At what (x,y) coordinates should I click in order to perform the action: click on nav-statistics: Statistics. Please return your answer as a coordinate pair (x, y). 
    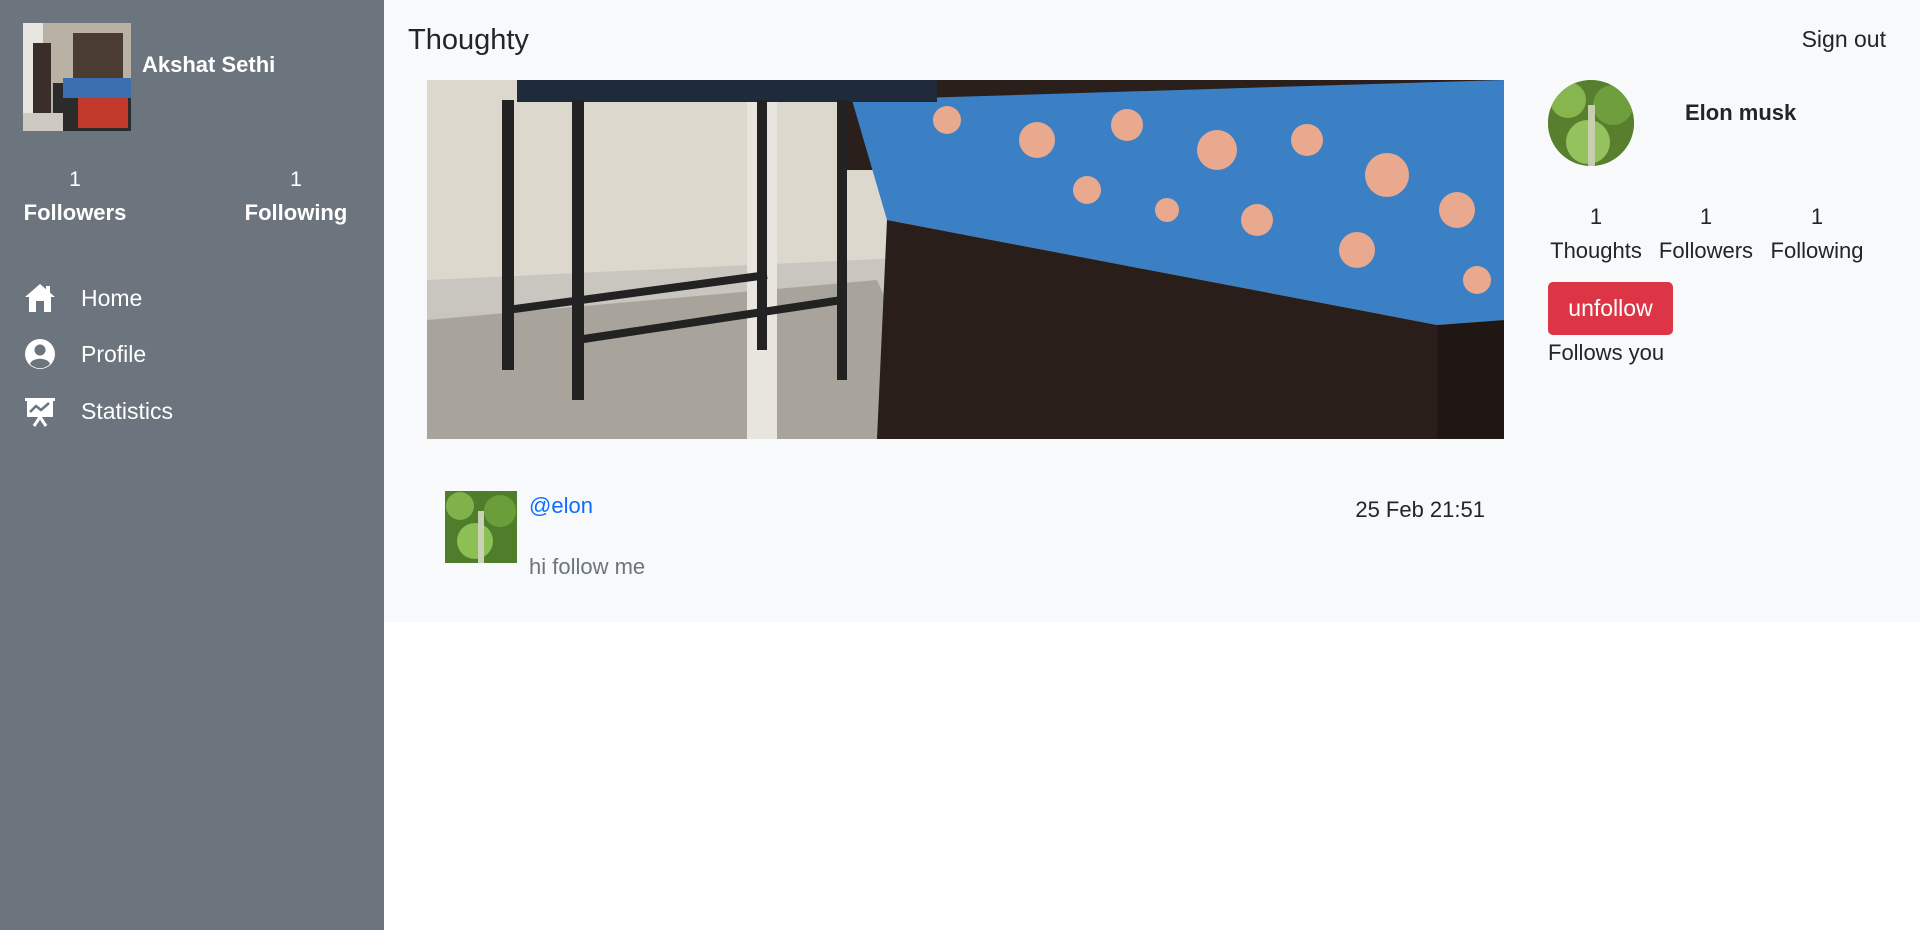
    Looking at the image, I should click on (98, 411).